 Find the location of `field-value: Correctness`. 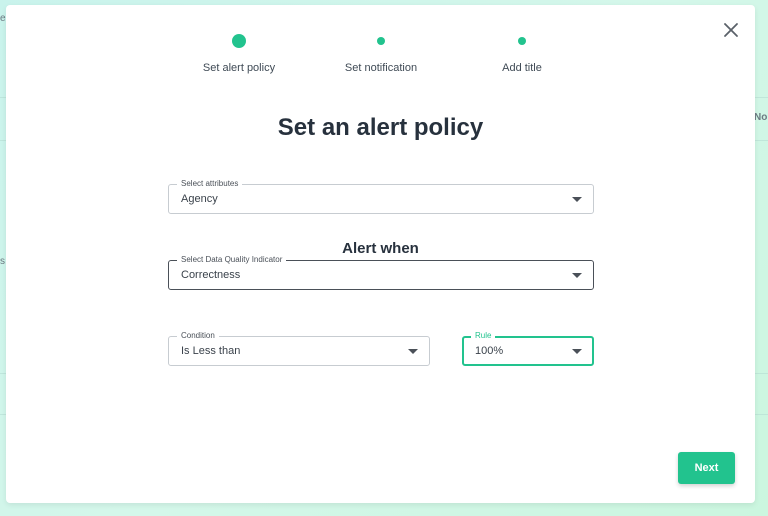

field-value: Correctness is located at coordinates (211, 275).